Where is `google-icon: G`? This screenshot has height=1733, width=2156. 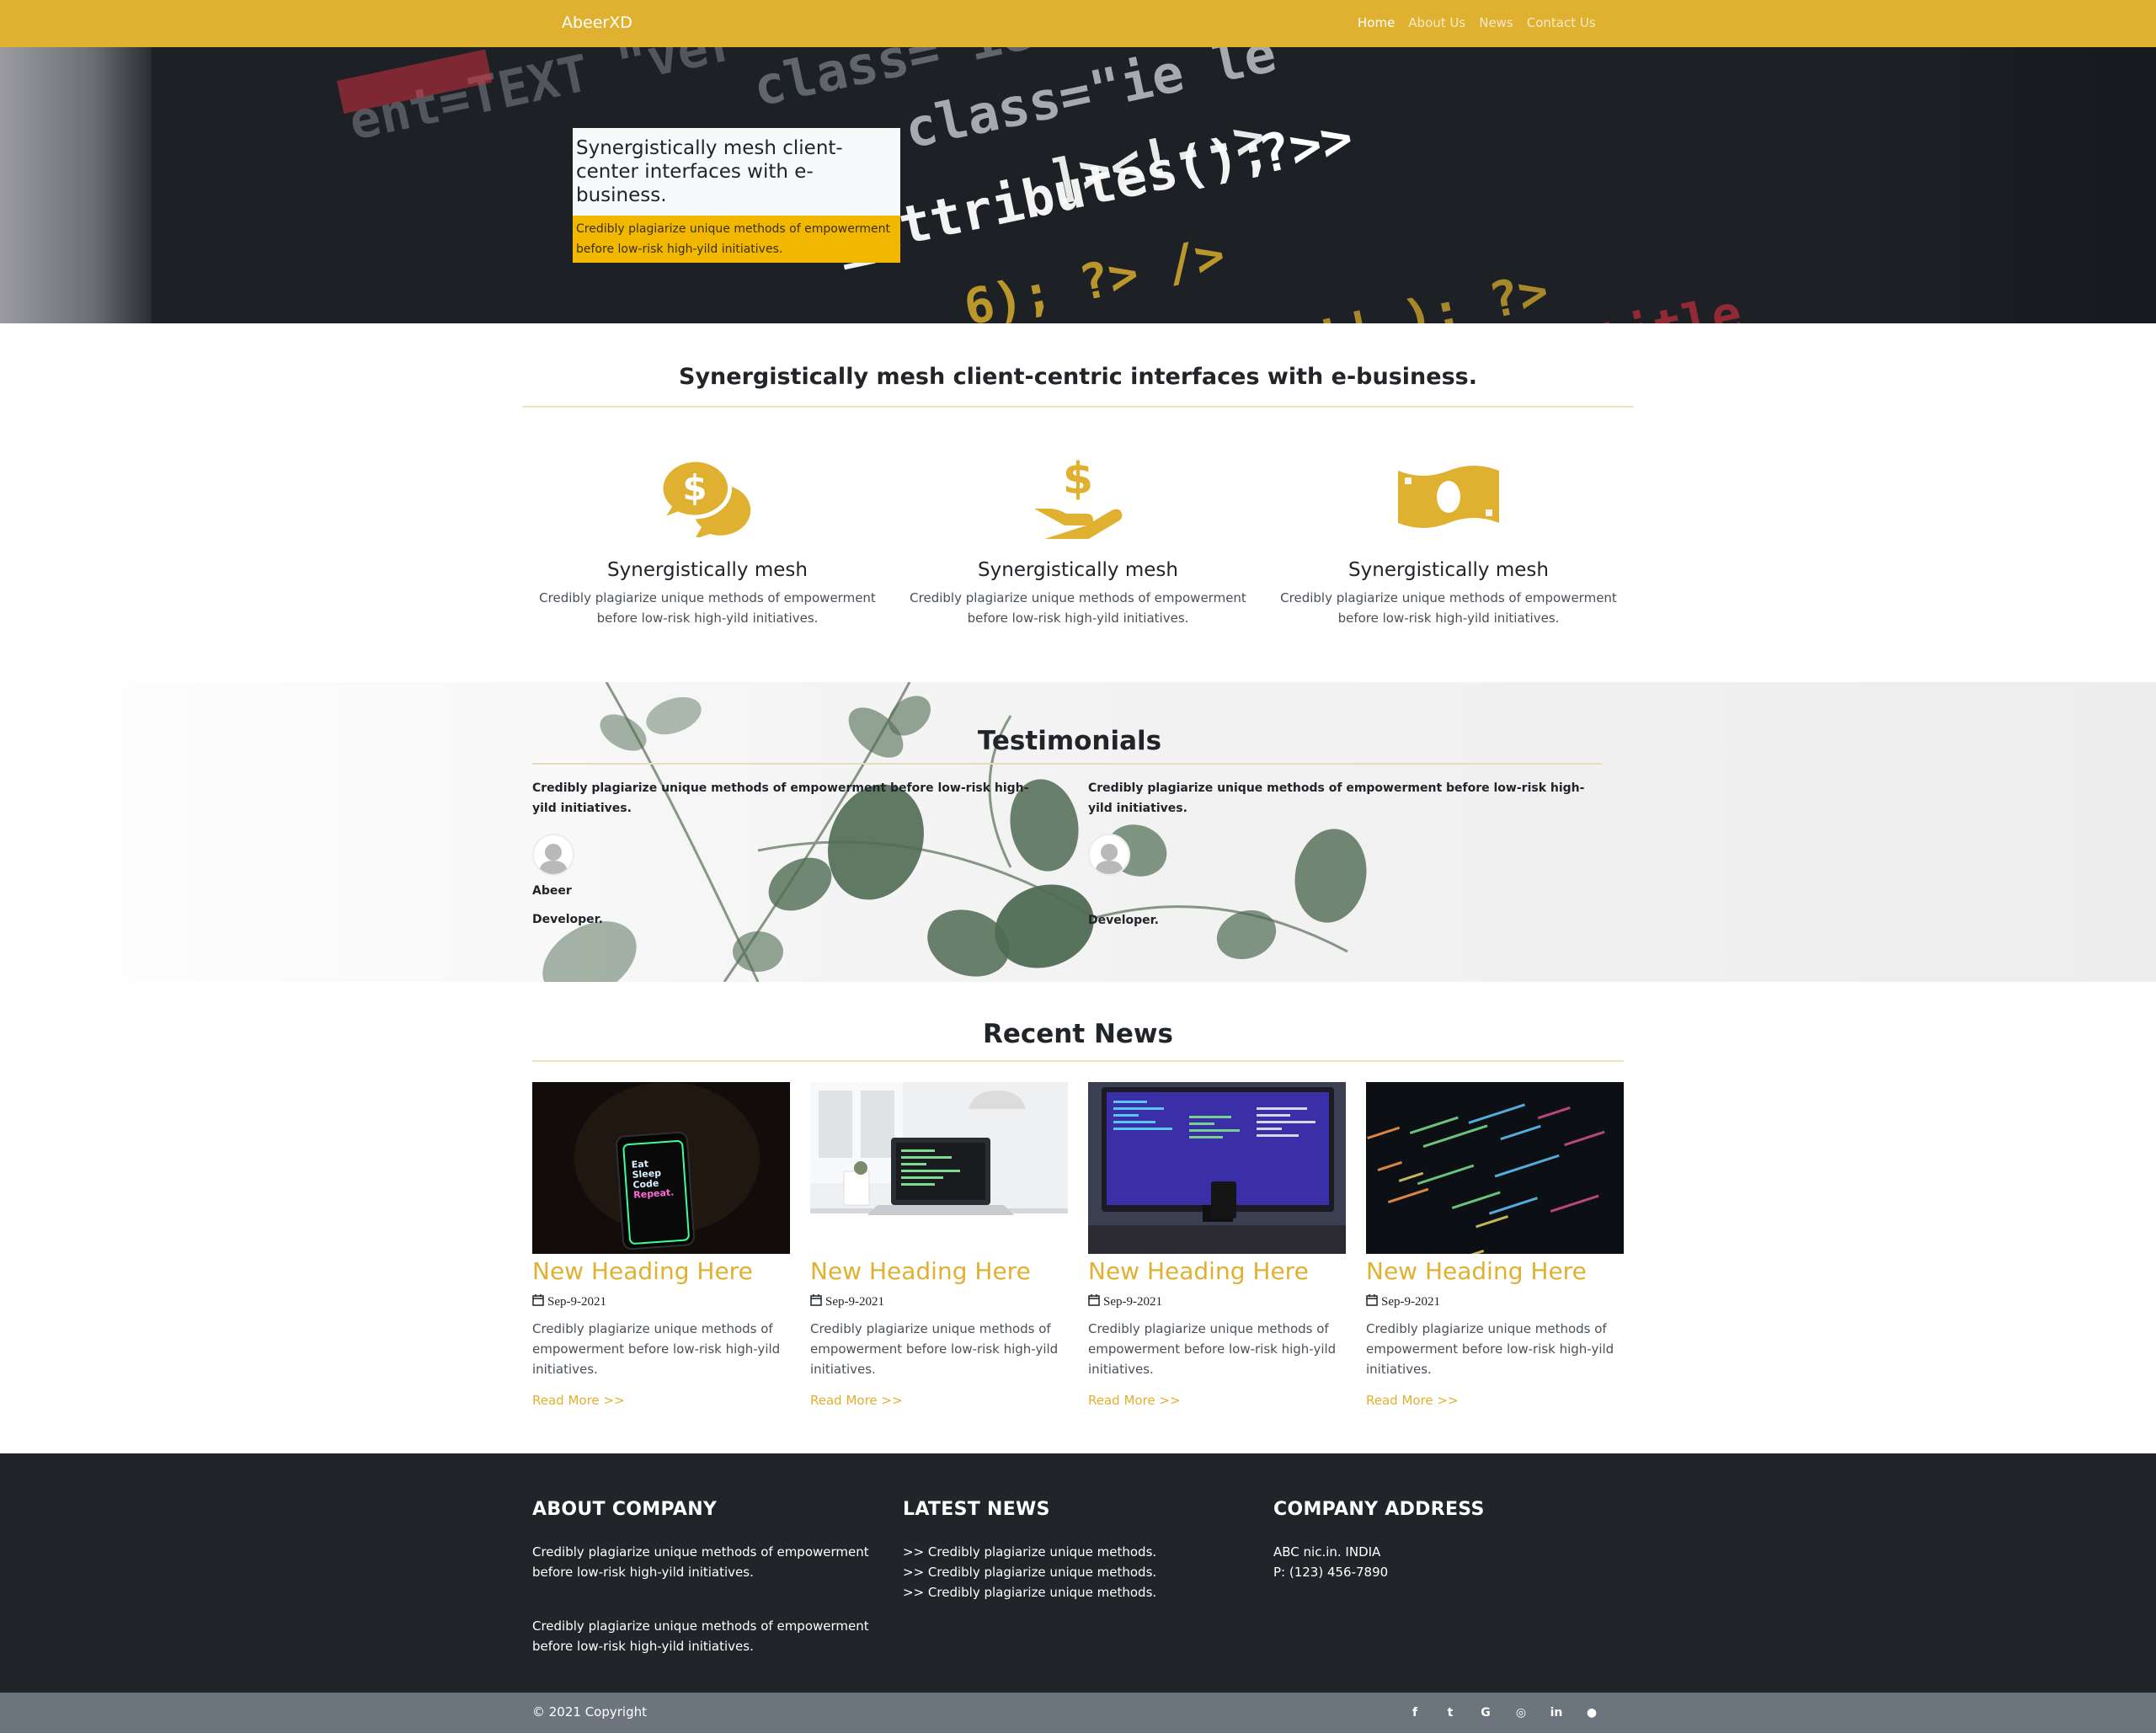
google-icon: G is located at coordinates (1485, 1712).